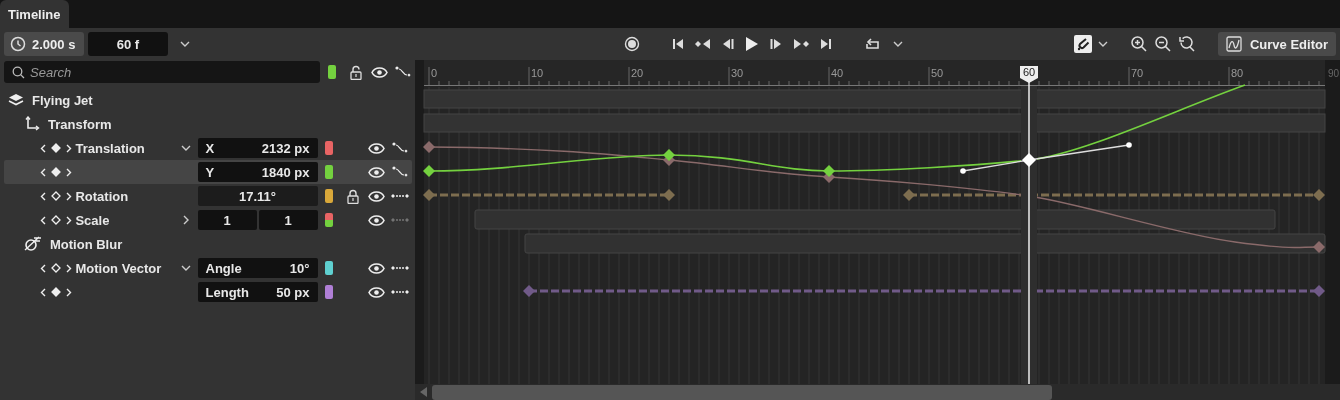 This screenshot has height=400, width=1340. I want to click on property-name: Translation, so click(110, 148).